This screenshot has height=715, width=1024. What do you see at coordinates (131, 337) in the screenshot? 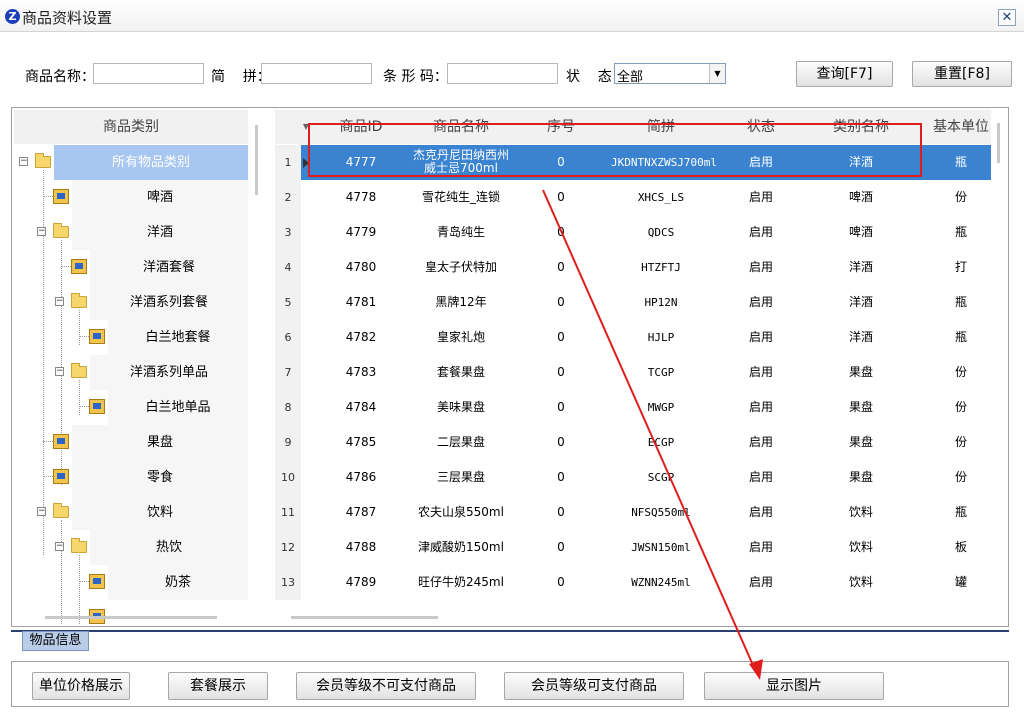
I see `tree-node-brandy-package: 白兰地套餐` at bounding box center [131, 337].